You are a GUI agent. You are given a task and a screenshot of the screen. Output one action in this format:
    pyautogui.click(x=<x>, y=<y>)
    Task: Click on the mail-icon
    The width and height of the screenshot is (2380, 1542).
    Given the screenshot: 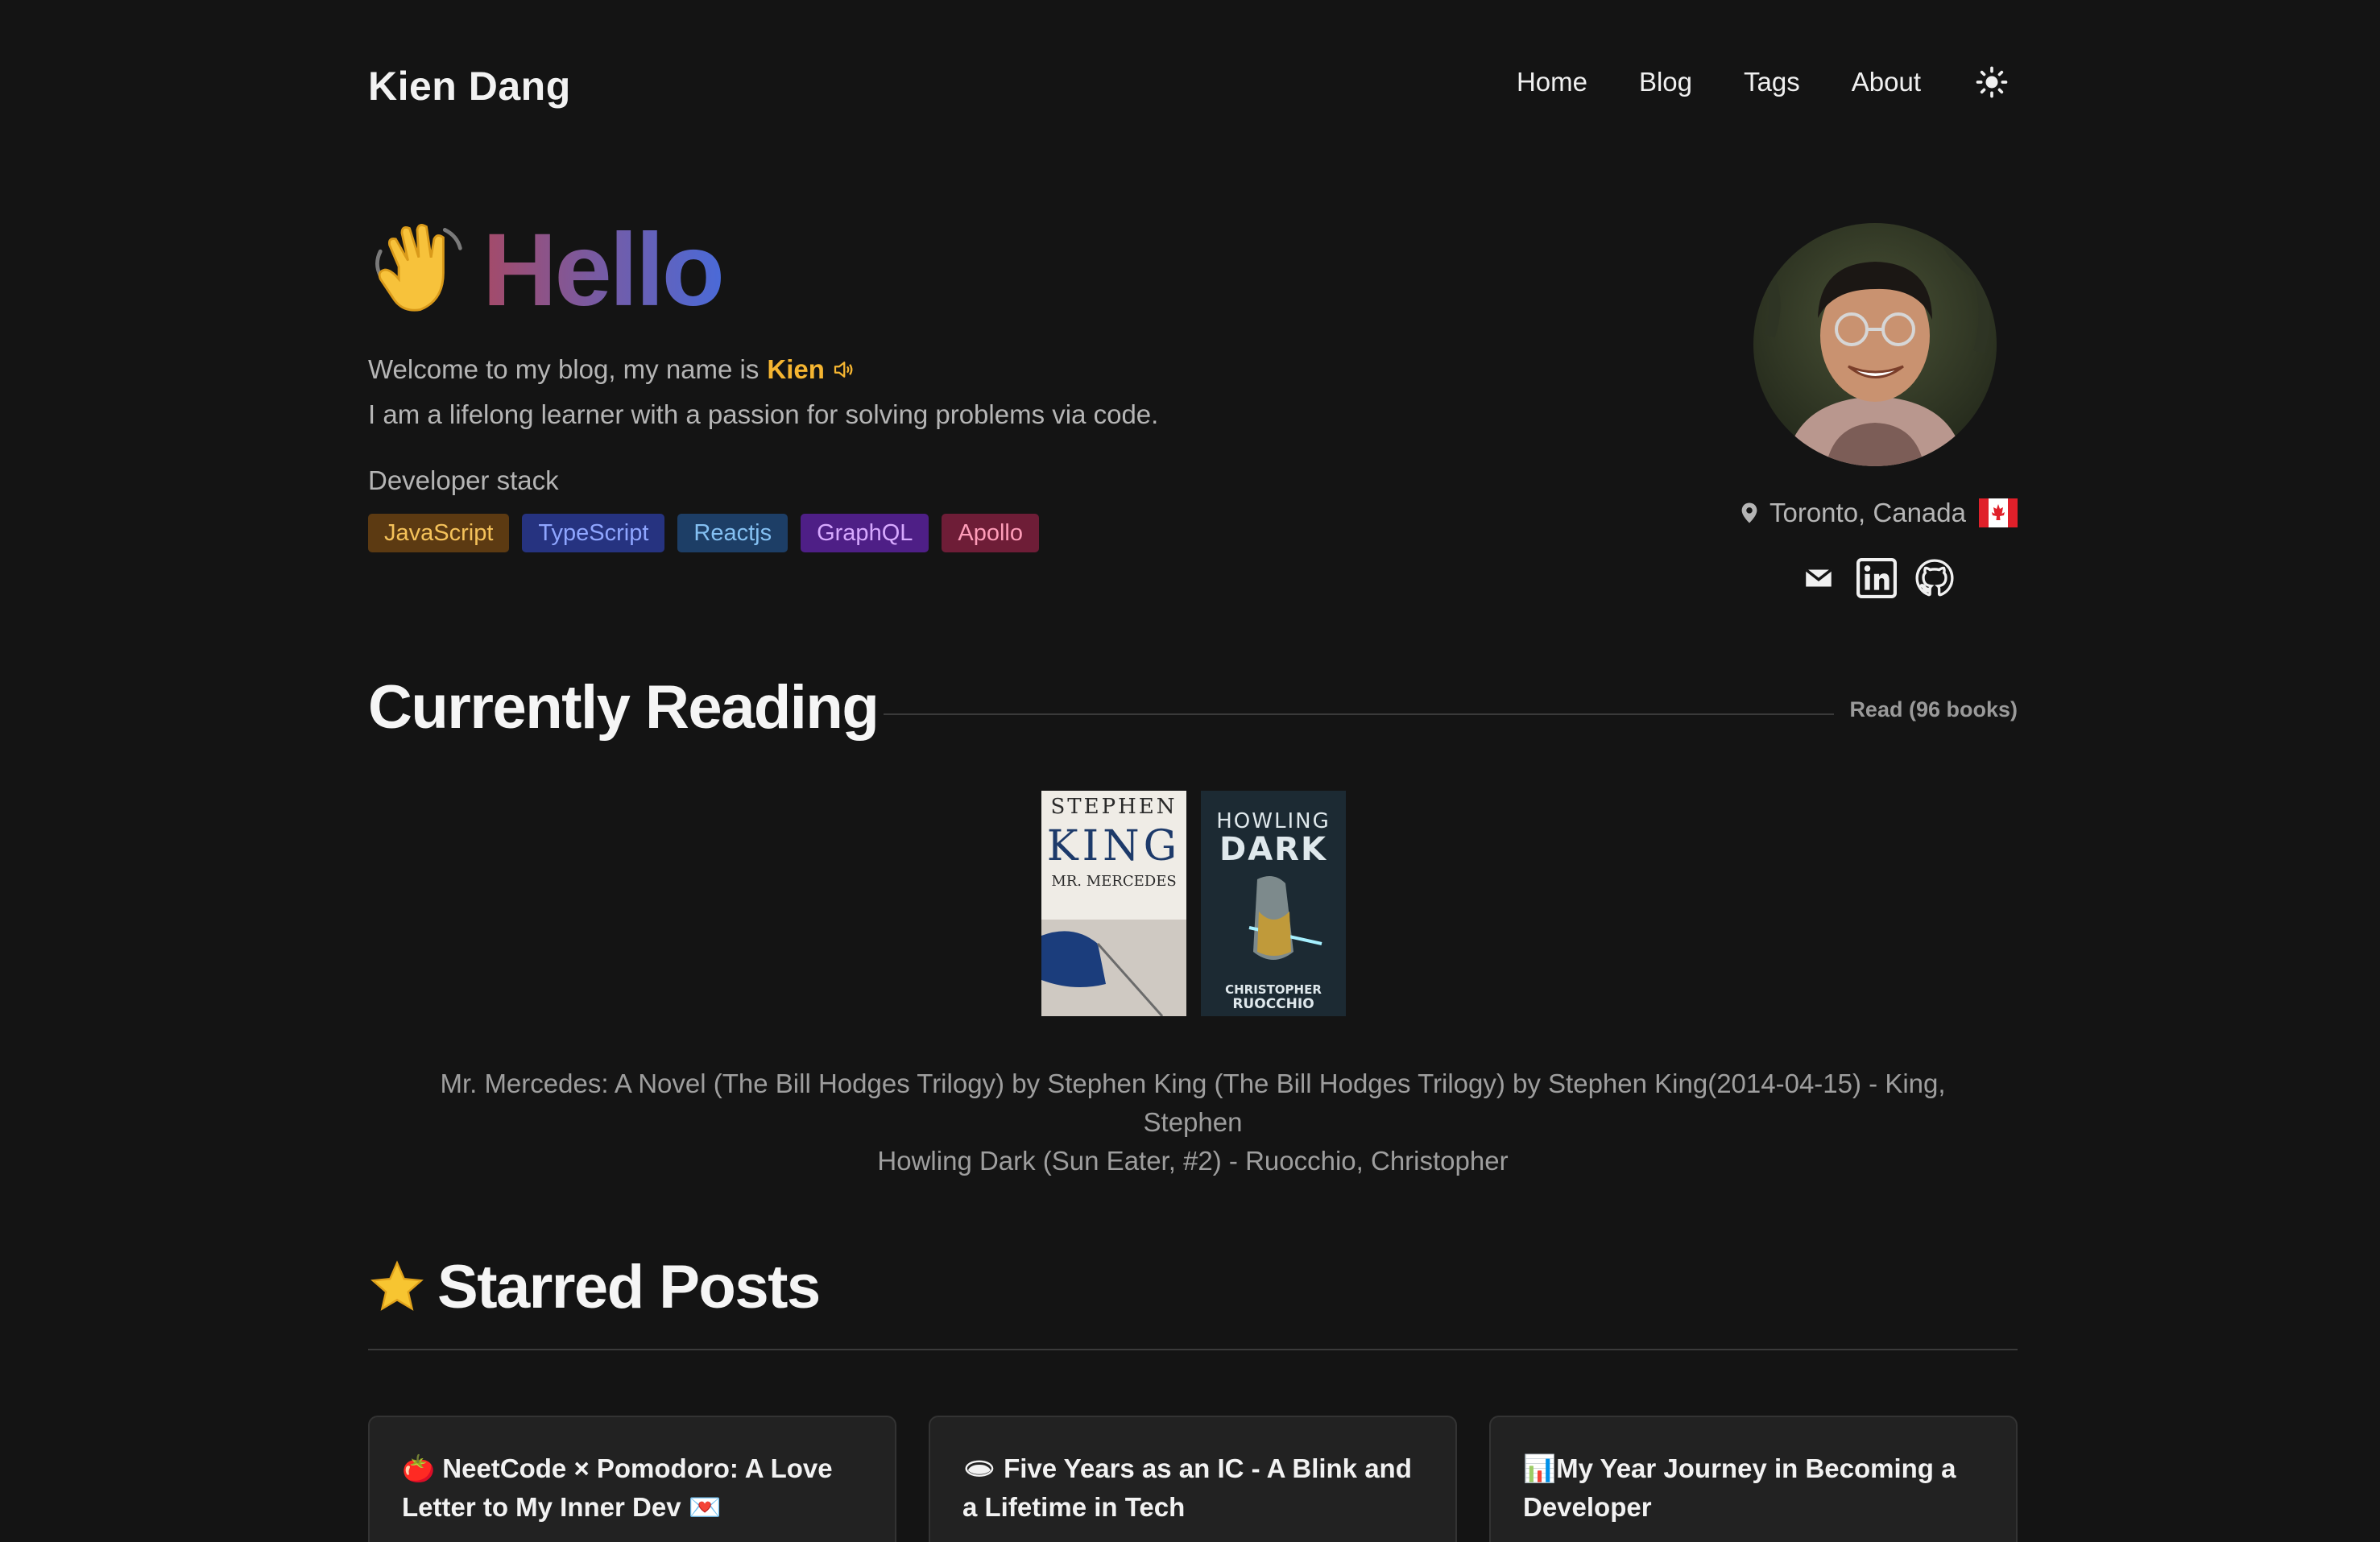 What is the action you would take?
    pyautogui.click(x=1819, y=577)
    